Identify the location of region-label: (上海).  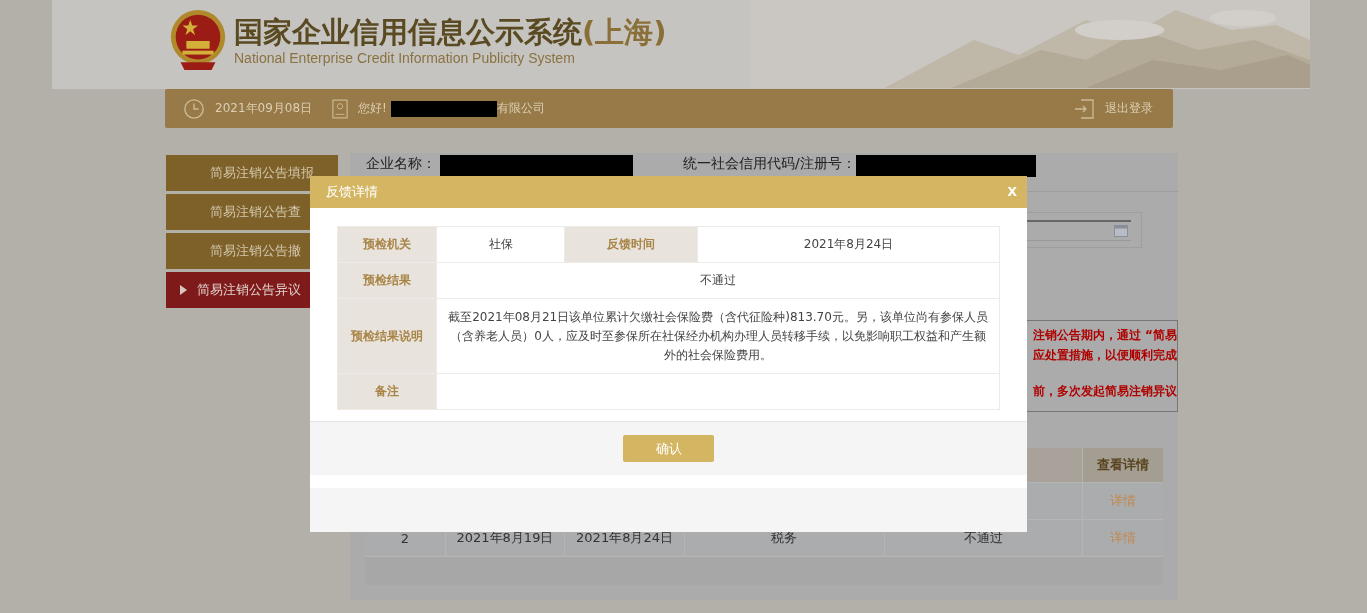
(624, 32).